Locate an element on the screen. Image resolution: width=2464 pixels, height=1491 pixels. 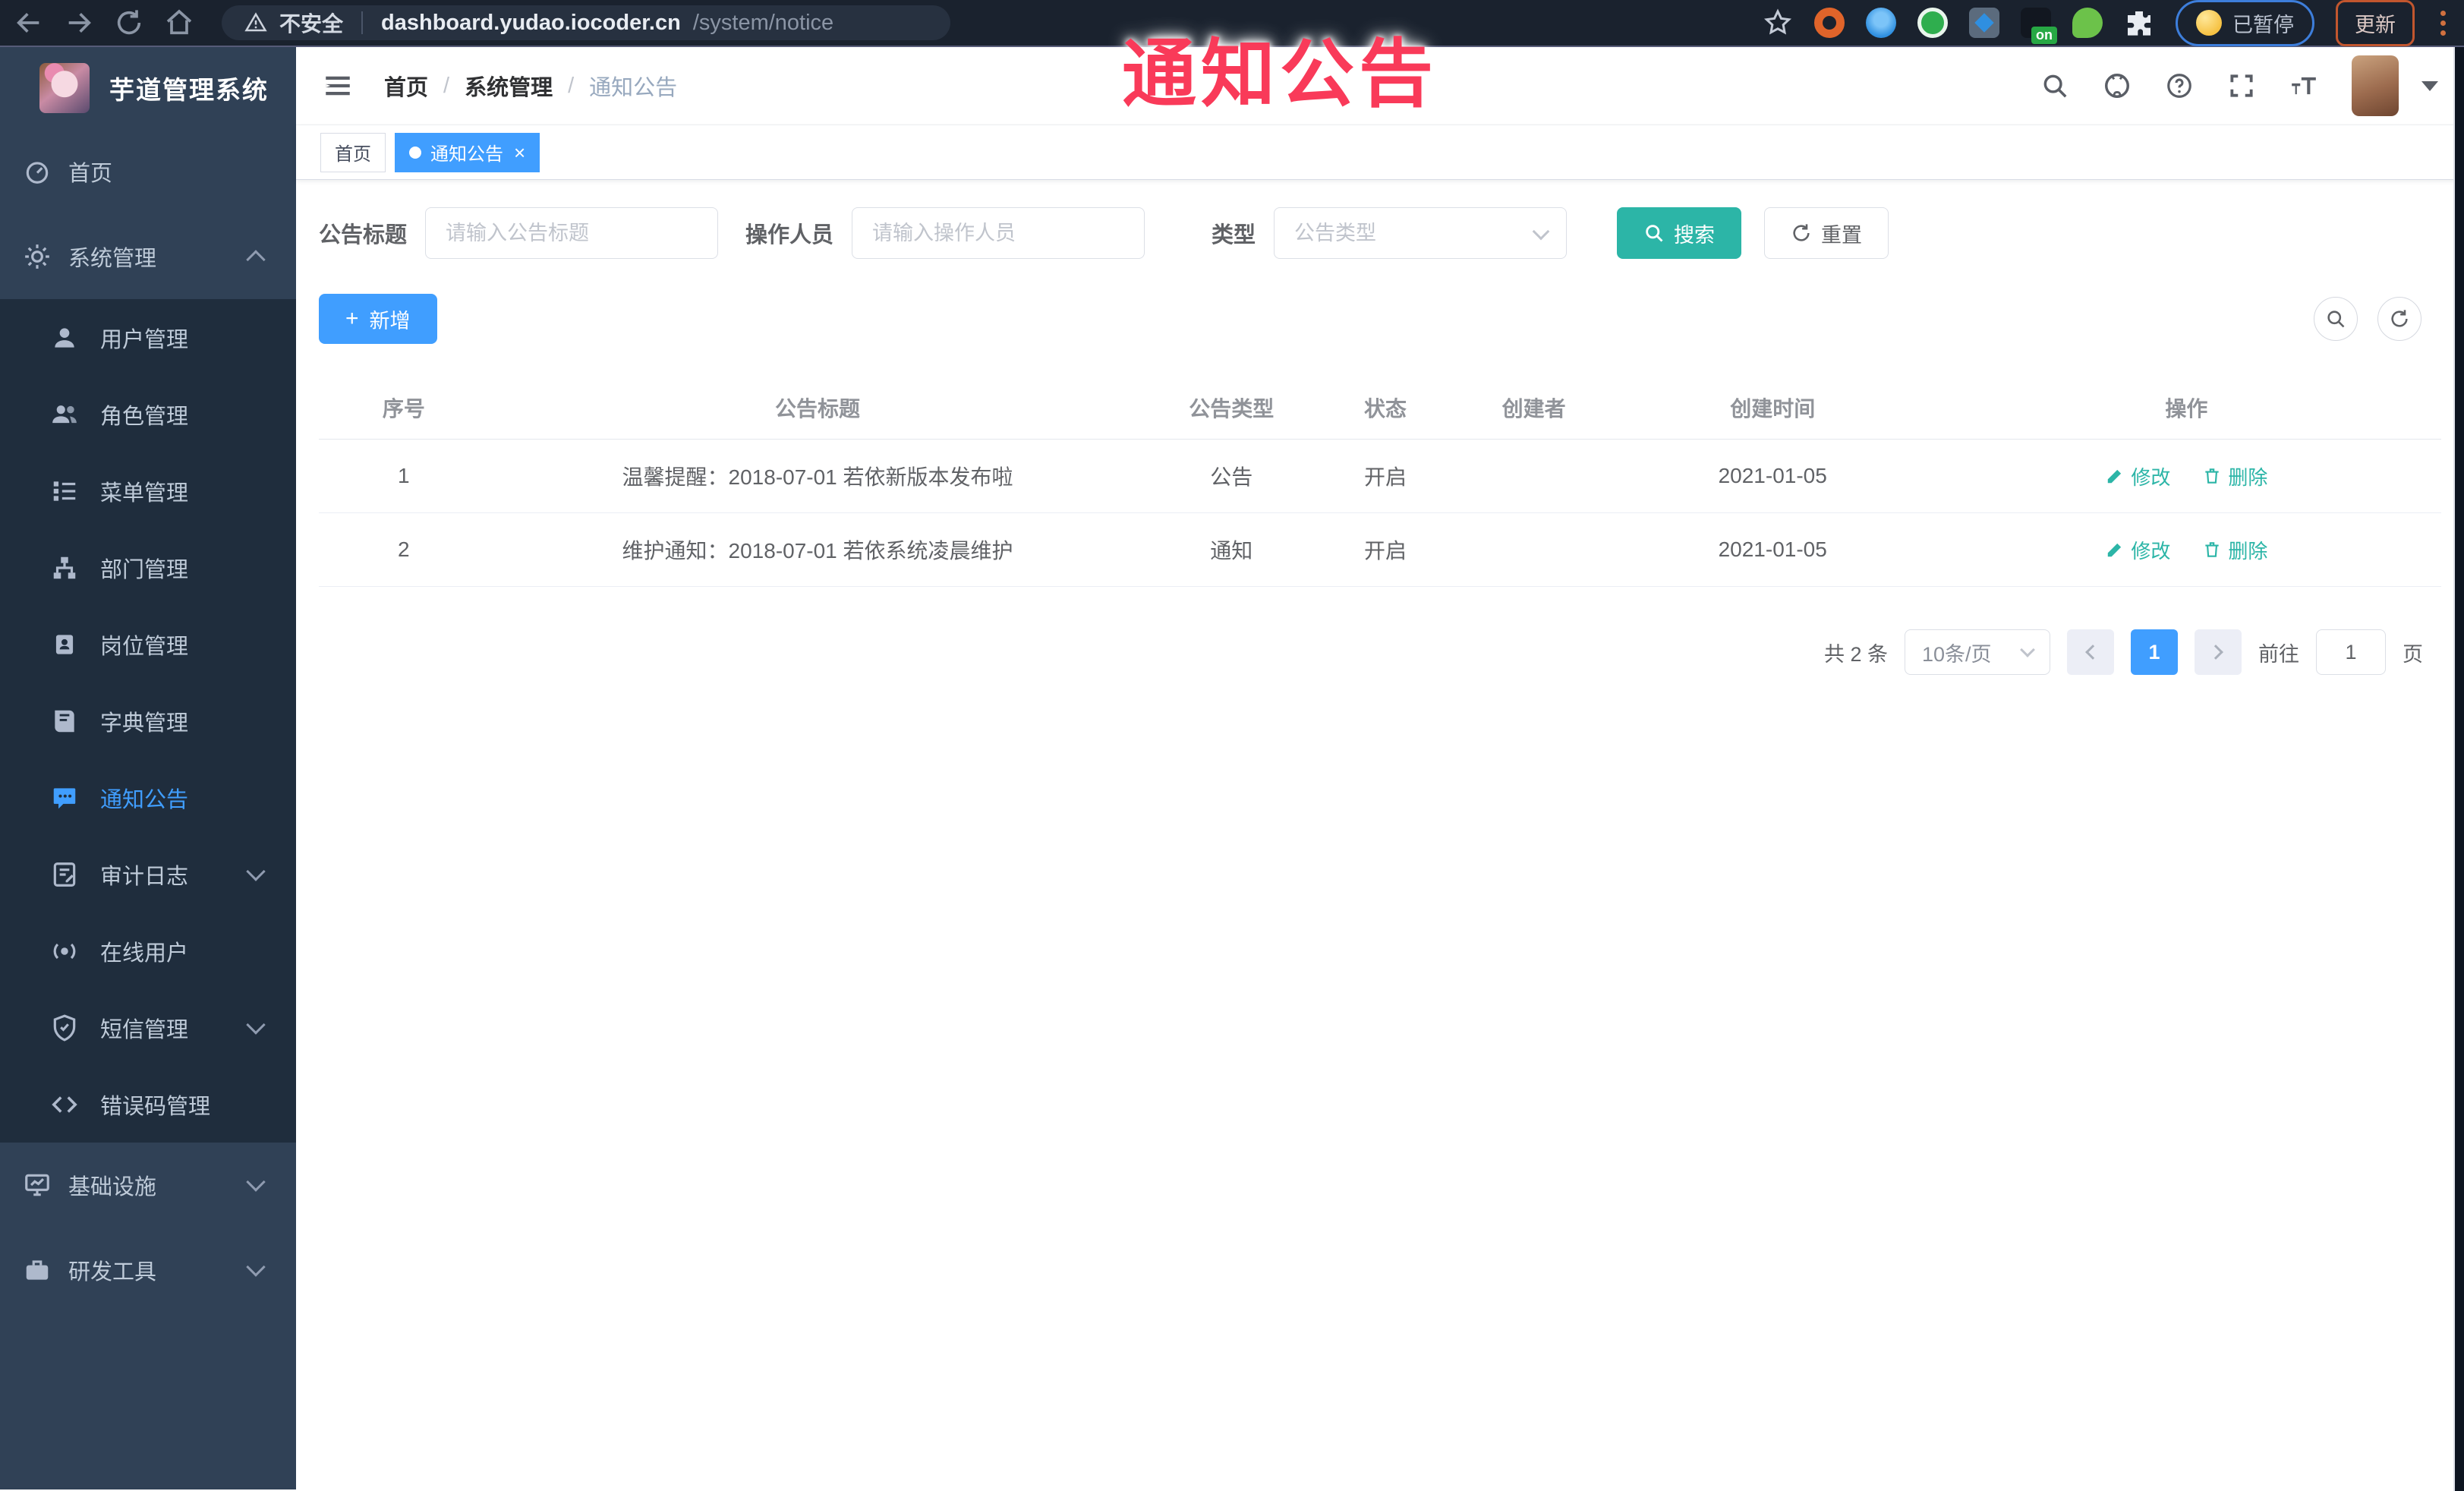
tab-notice: 通知公告 is located at coordinates (468, 152).